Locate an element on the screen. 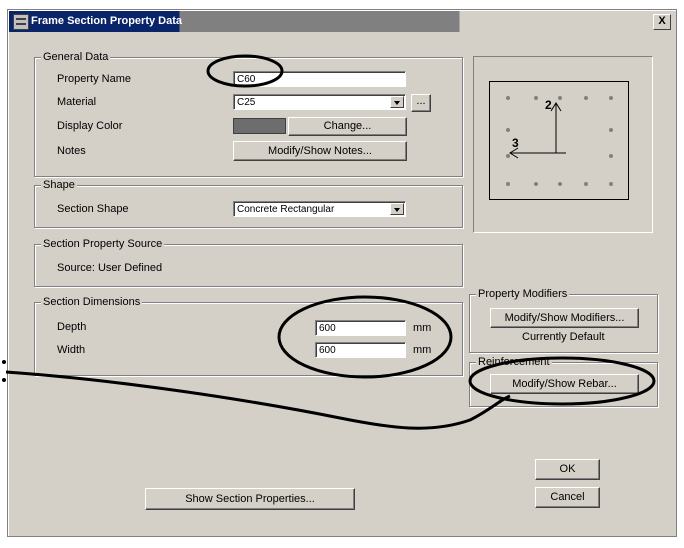 The height and width of the screenshot is (548, 684). depth-input: 600 is located at coordinates (360, 328).